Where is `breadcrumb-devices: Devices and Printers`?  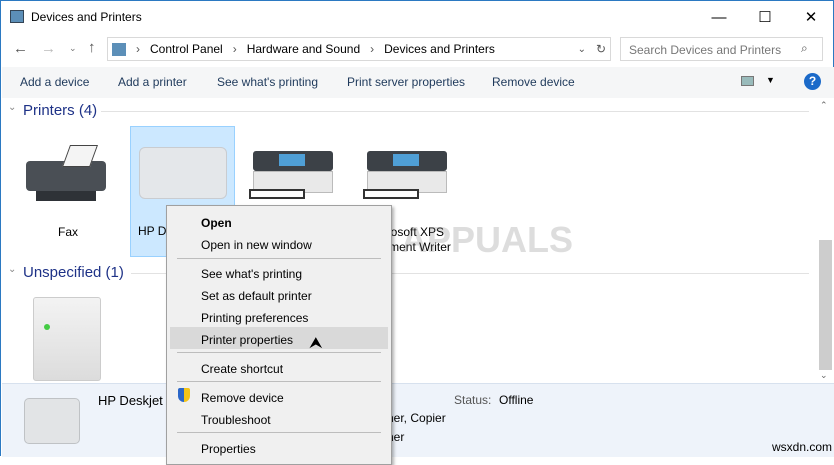 breadcrumb-devices: Devices and Printers is located at coordinates (439, 49).